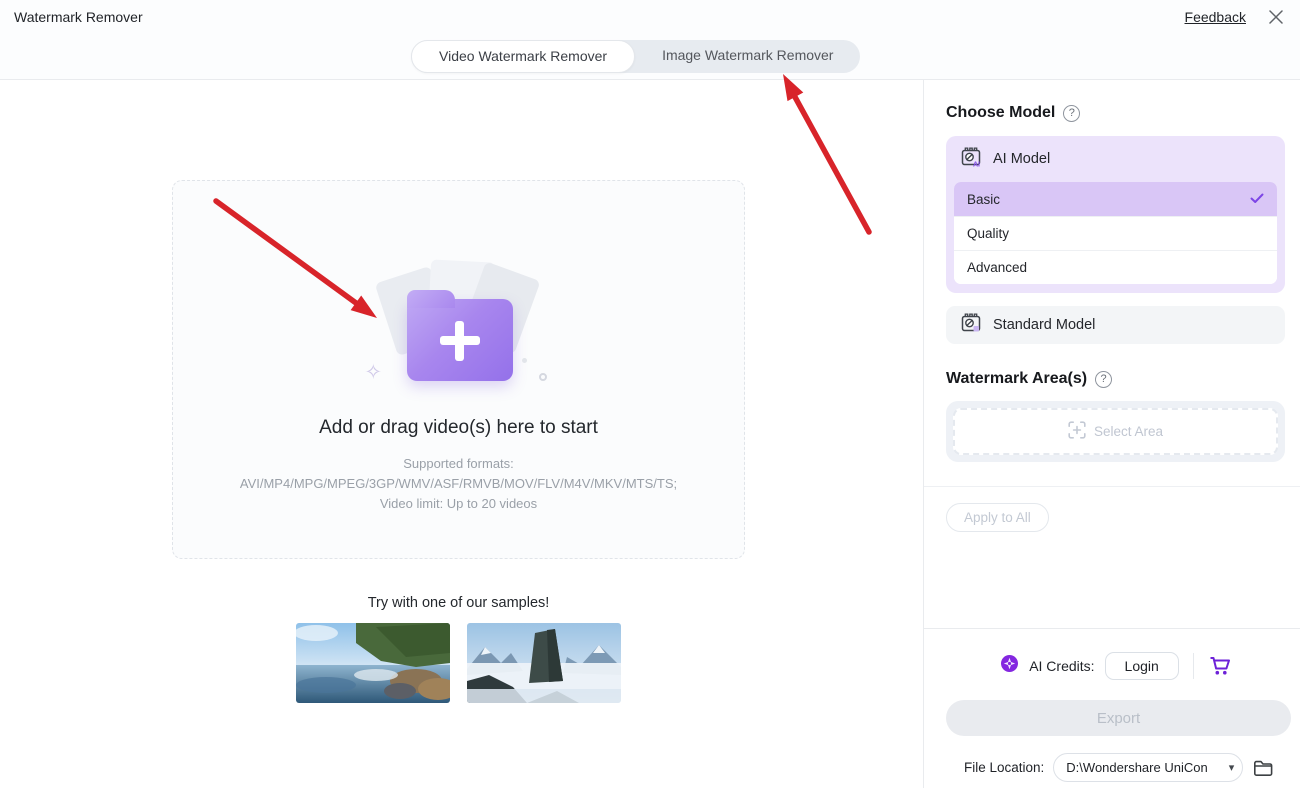 The width and height of the screenshot is (1300, 788). I want to click on watermark-areas-label: Watermark Area(s), so click(1017, 378).